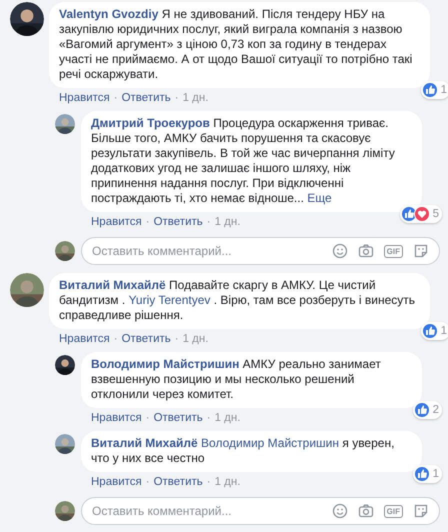 The height and width of the screenshot is (532, 448). Describe the element at coordinates (236, 379) in the screenshot. I see `comment-text: Володимир Майстришин АМКУ реально занимает взвешенную позицию и мы несколько решений отклонили через комитет.` at that location.